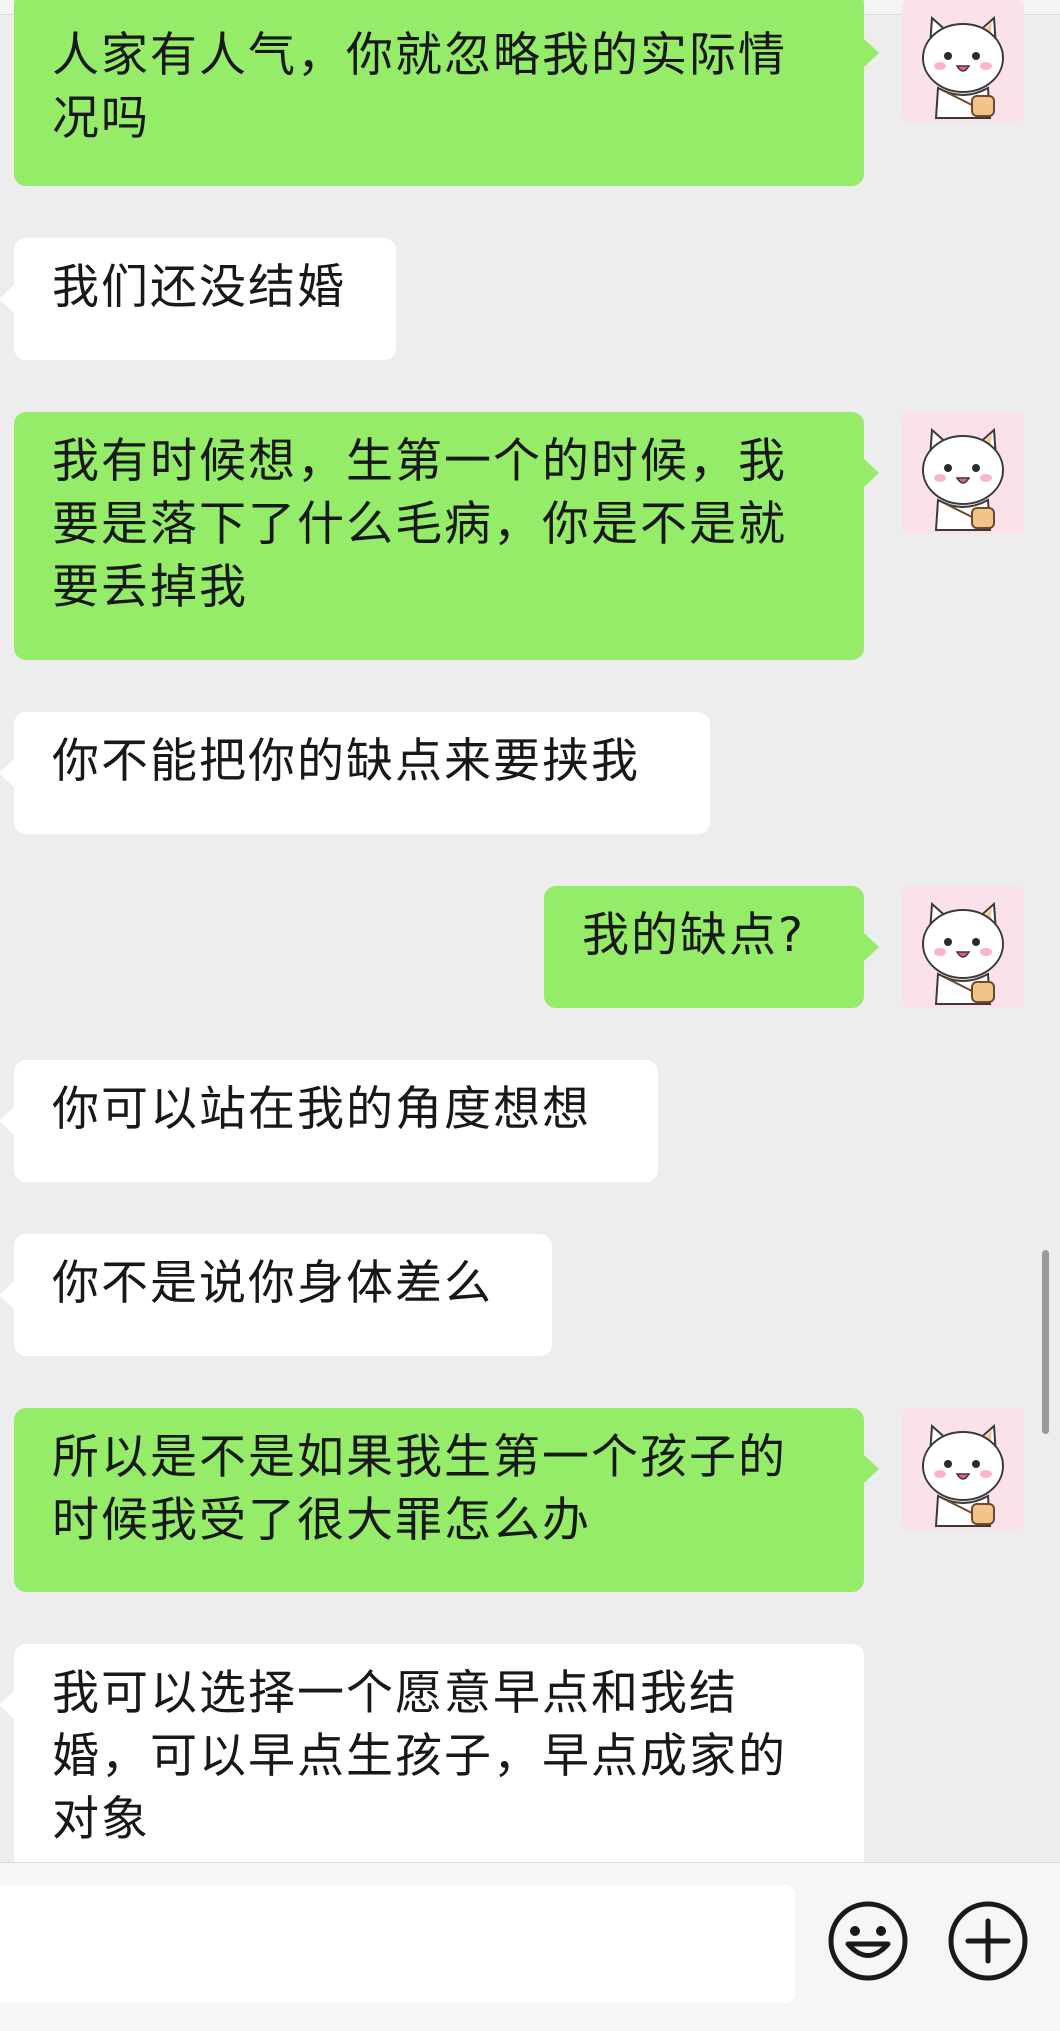  Describe the element at coordinates (419, 1489) in the screenshot. I see `message-text: 所以是不是如果我生第一个孩子的时候我受了很大罪怎么办` at that location.